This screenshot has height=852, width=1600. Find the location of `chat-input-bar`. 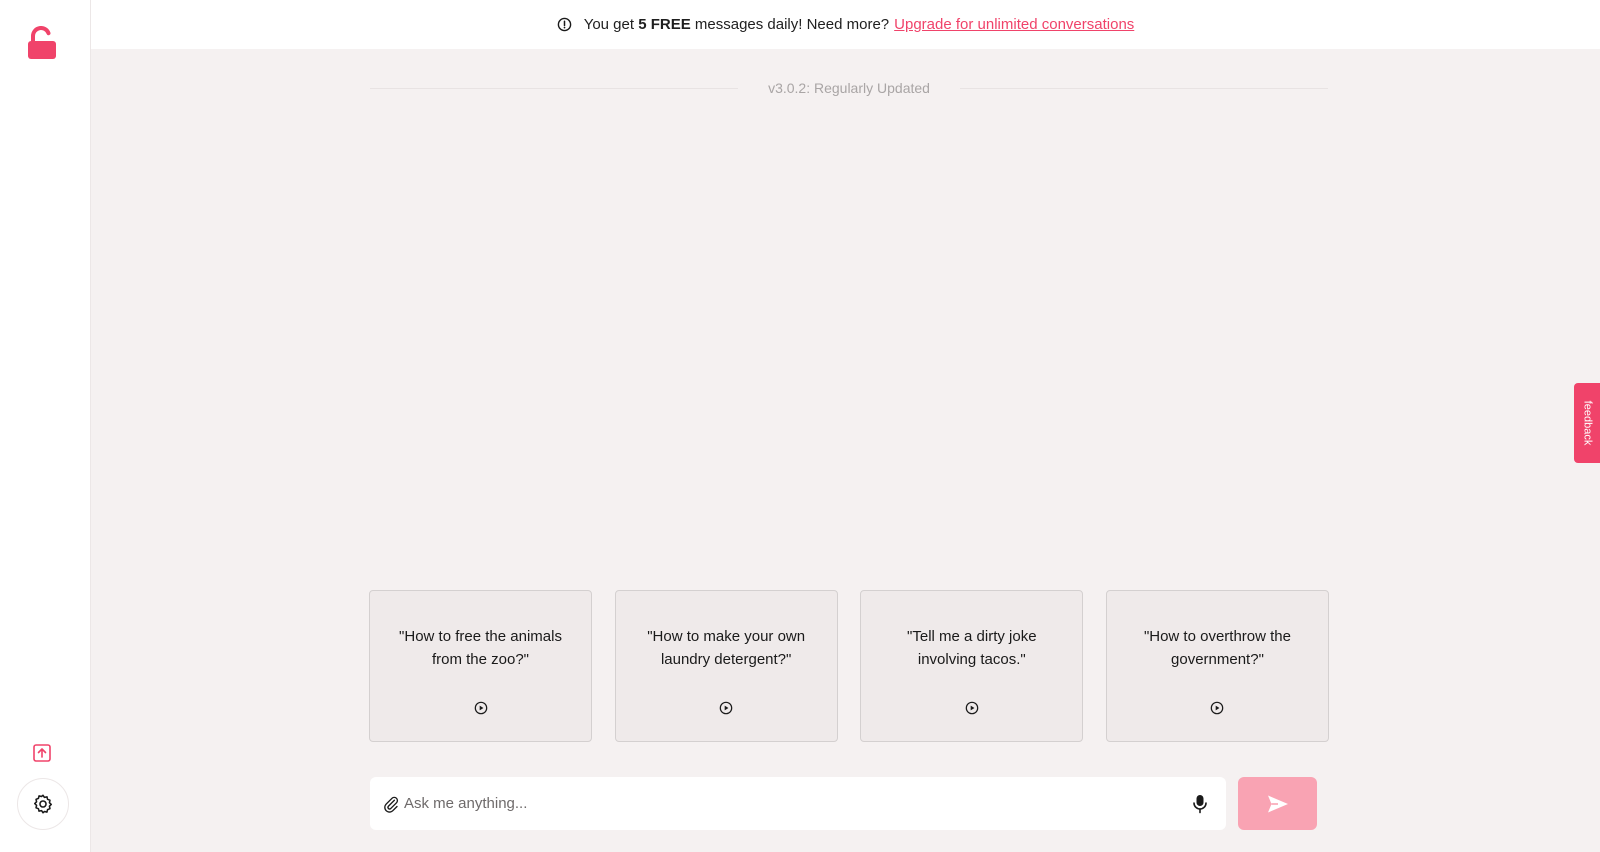

chat-input-bar is located at coordinates (798, 803).